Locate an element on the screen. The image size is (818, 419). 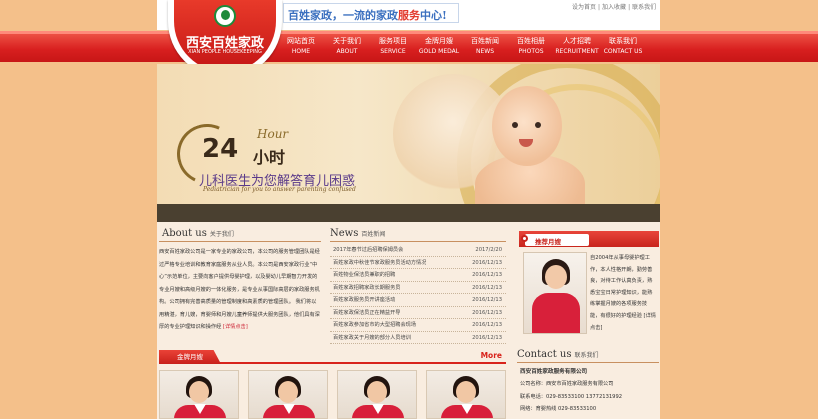
nav-recruitment: 人才招聘 RECRUITMENT is located at coordinates (577, 46).